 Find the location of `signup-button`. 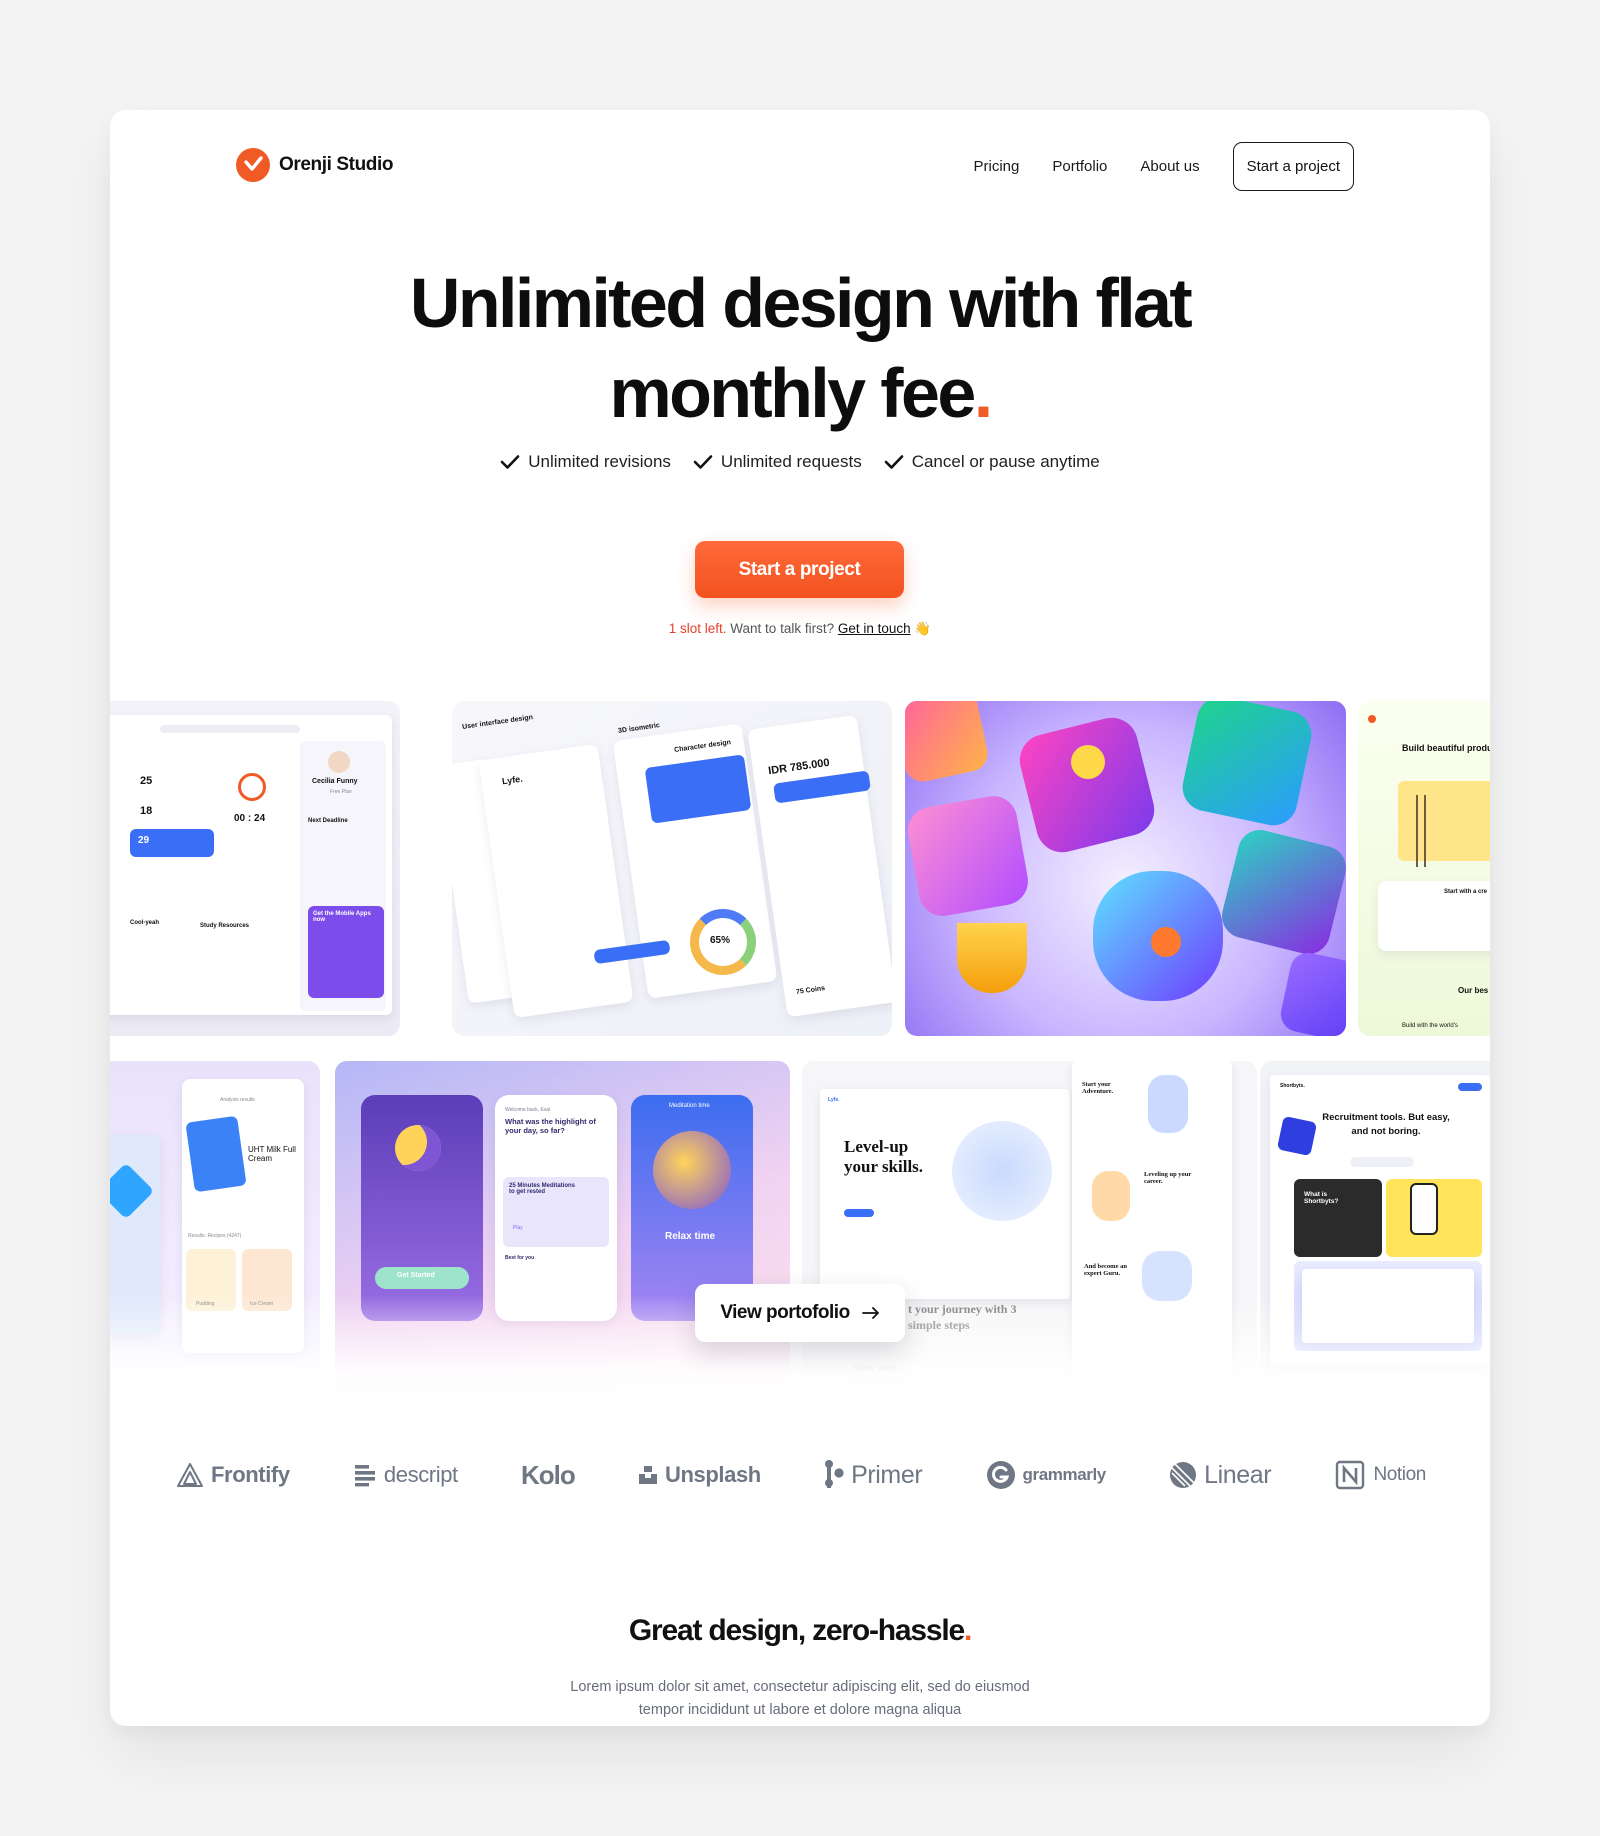

signup-button is located at coordinates (1470, 1087).